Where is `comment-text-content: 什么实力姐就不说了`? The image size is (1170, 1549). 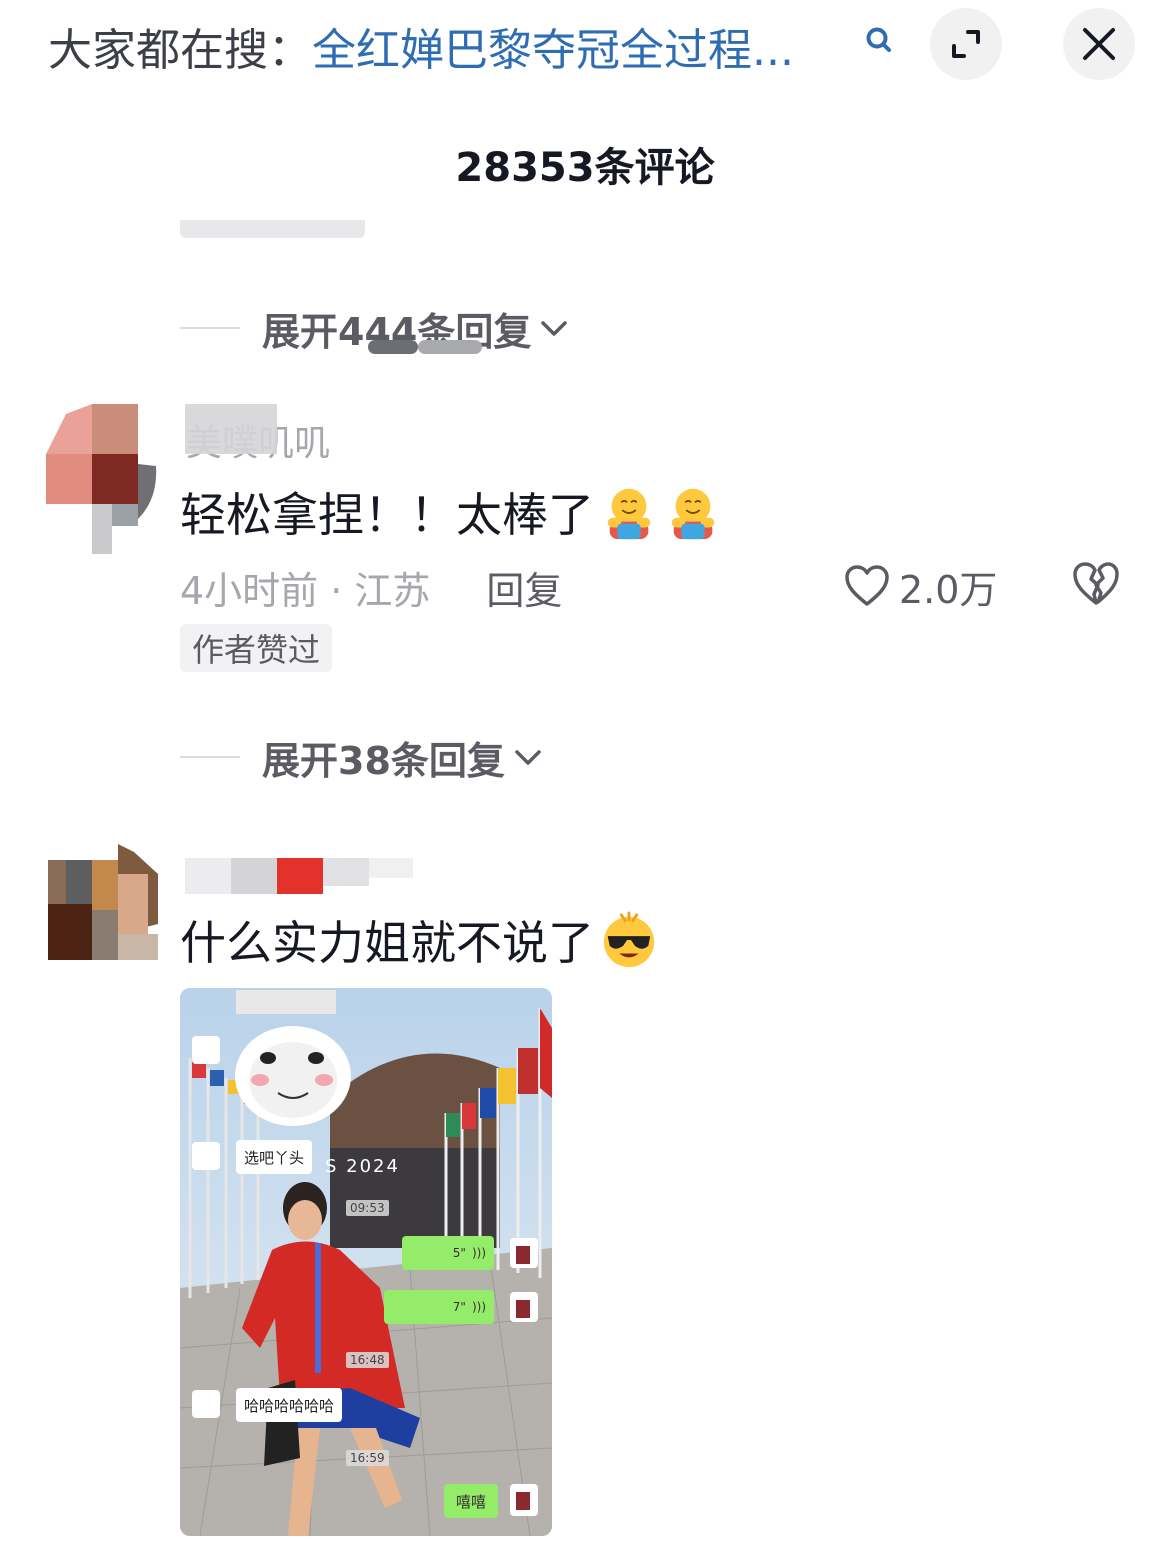
comment-text-content: 什么实力姐就不说了 is located at coordinates (387, 943).